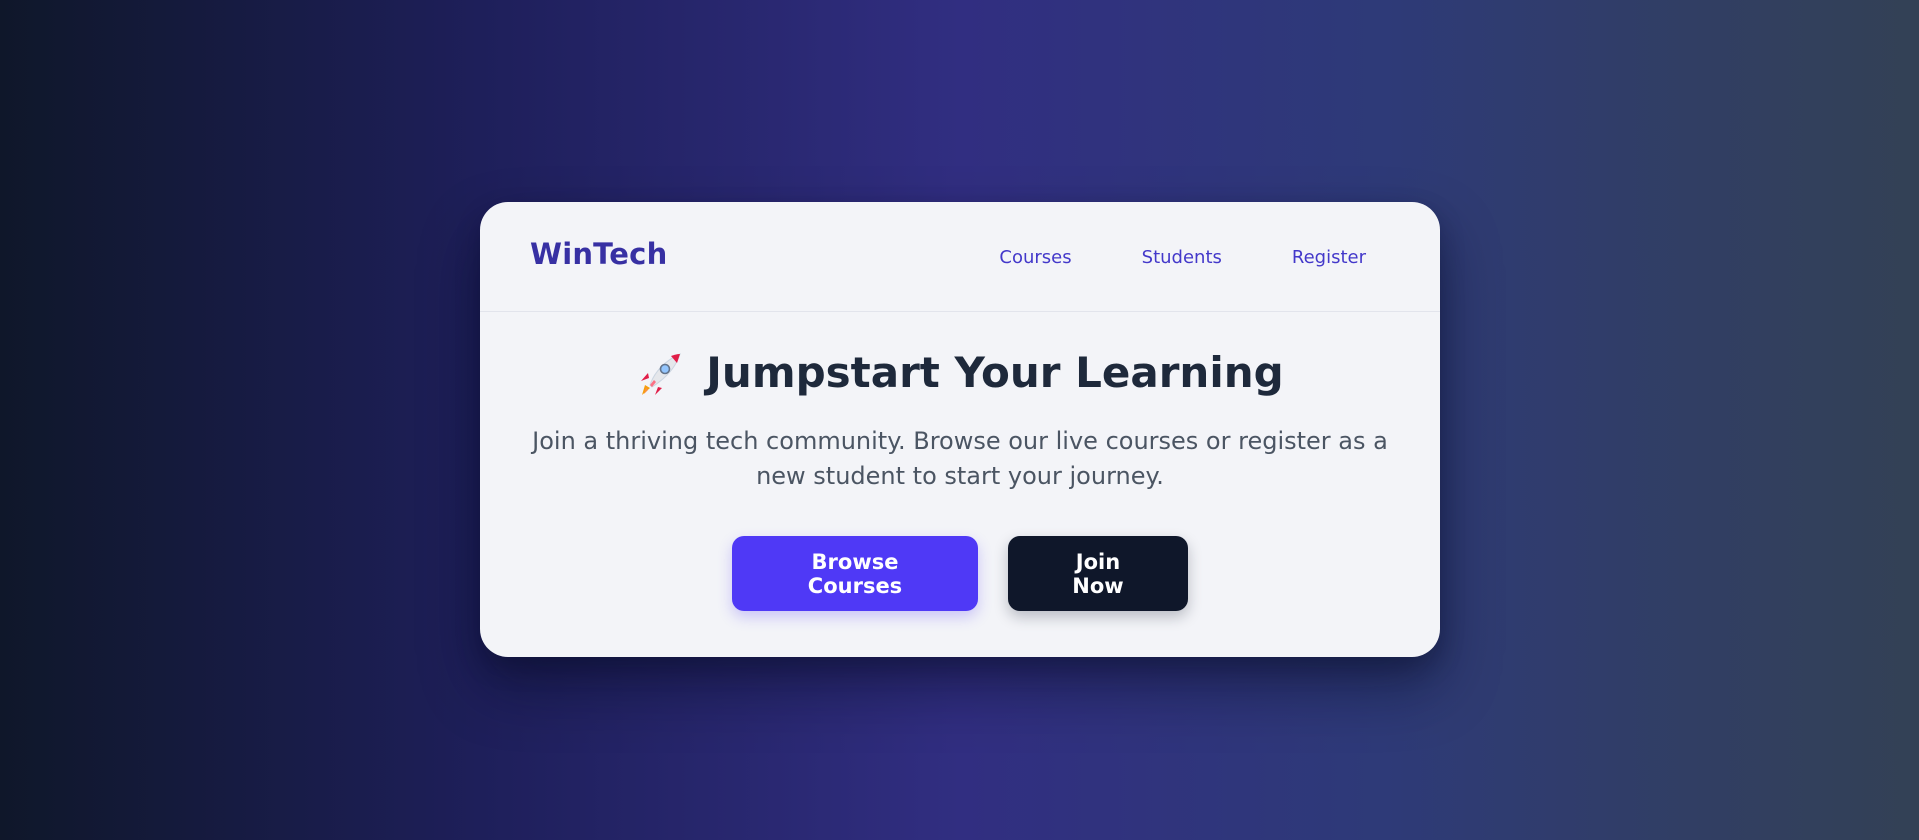  What do you see at coordinates (855, 573) in the screenshot?
I see `browse-courses-button: Browse Courses` at bounding box center [855, 573].